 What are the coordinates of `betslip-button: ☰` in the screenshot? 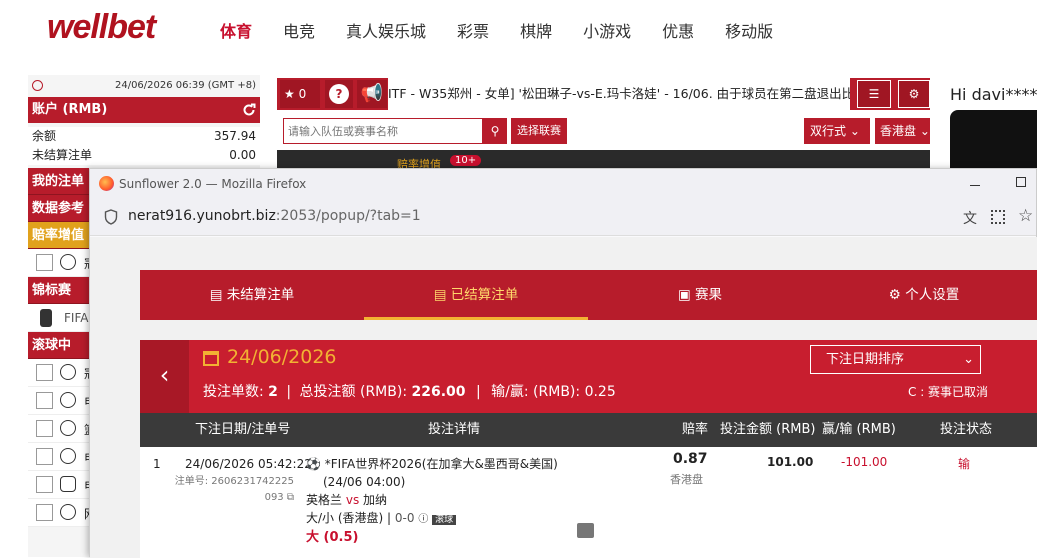 It's located at (874, 94).